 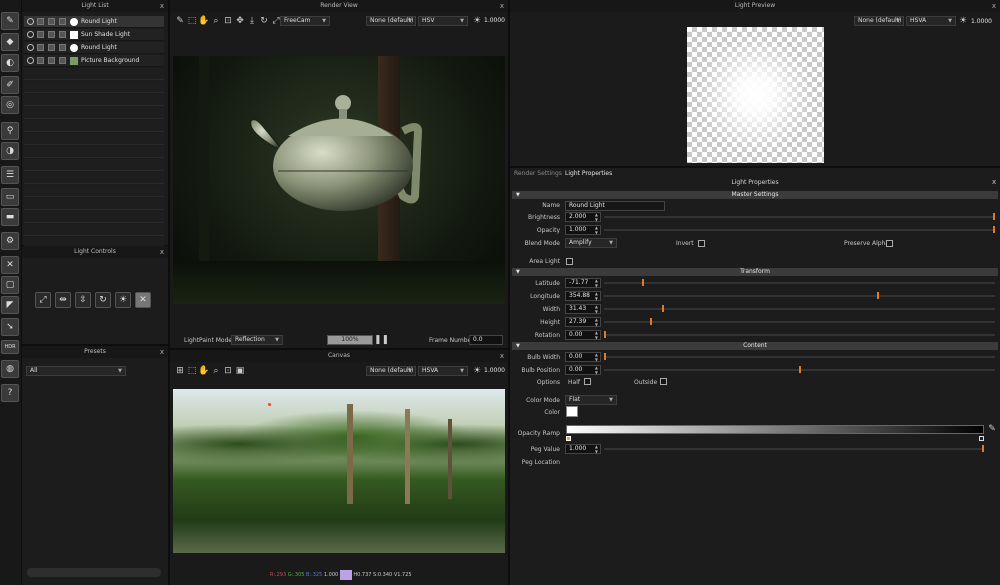 What do you see at coordinates (583, 335) in the screenshot?
I see `rotation-field: 0.00 ▲ ▼` at bounding box center [583, 335].